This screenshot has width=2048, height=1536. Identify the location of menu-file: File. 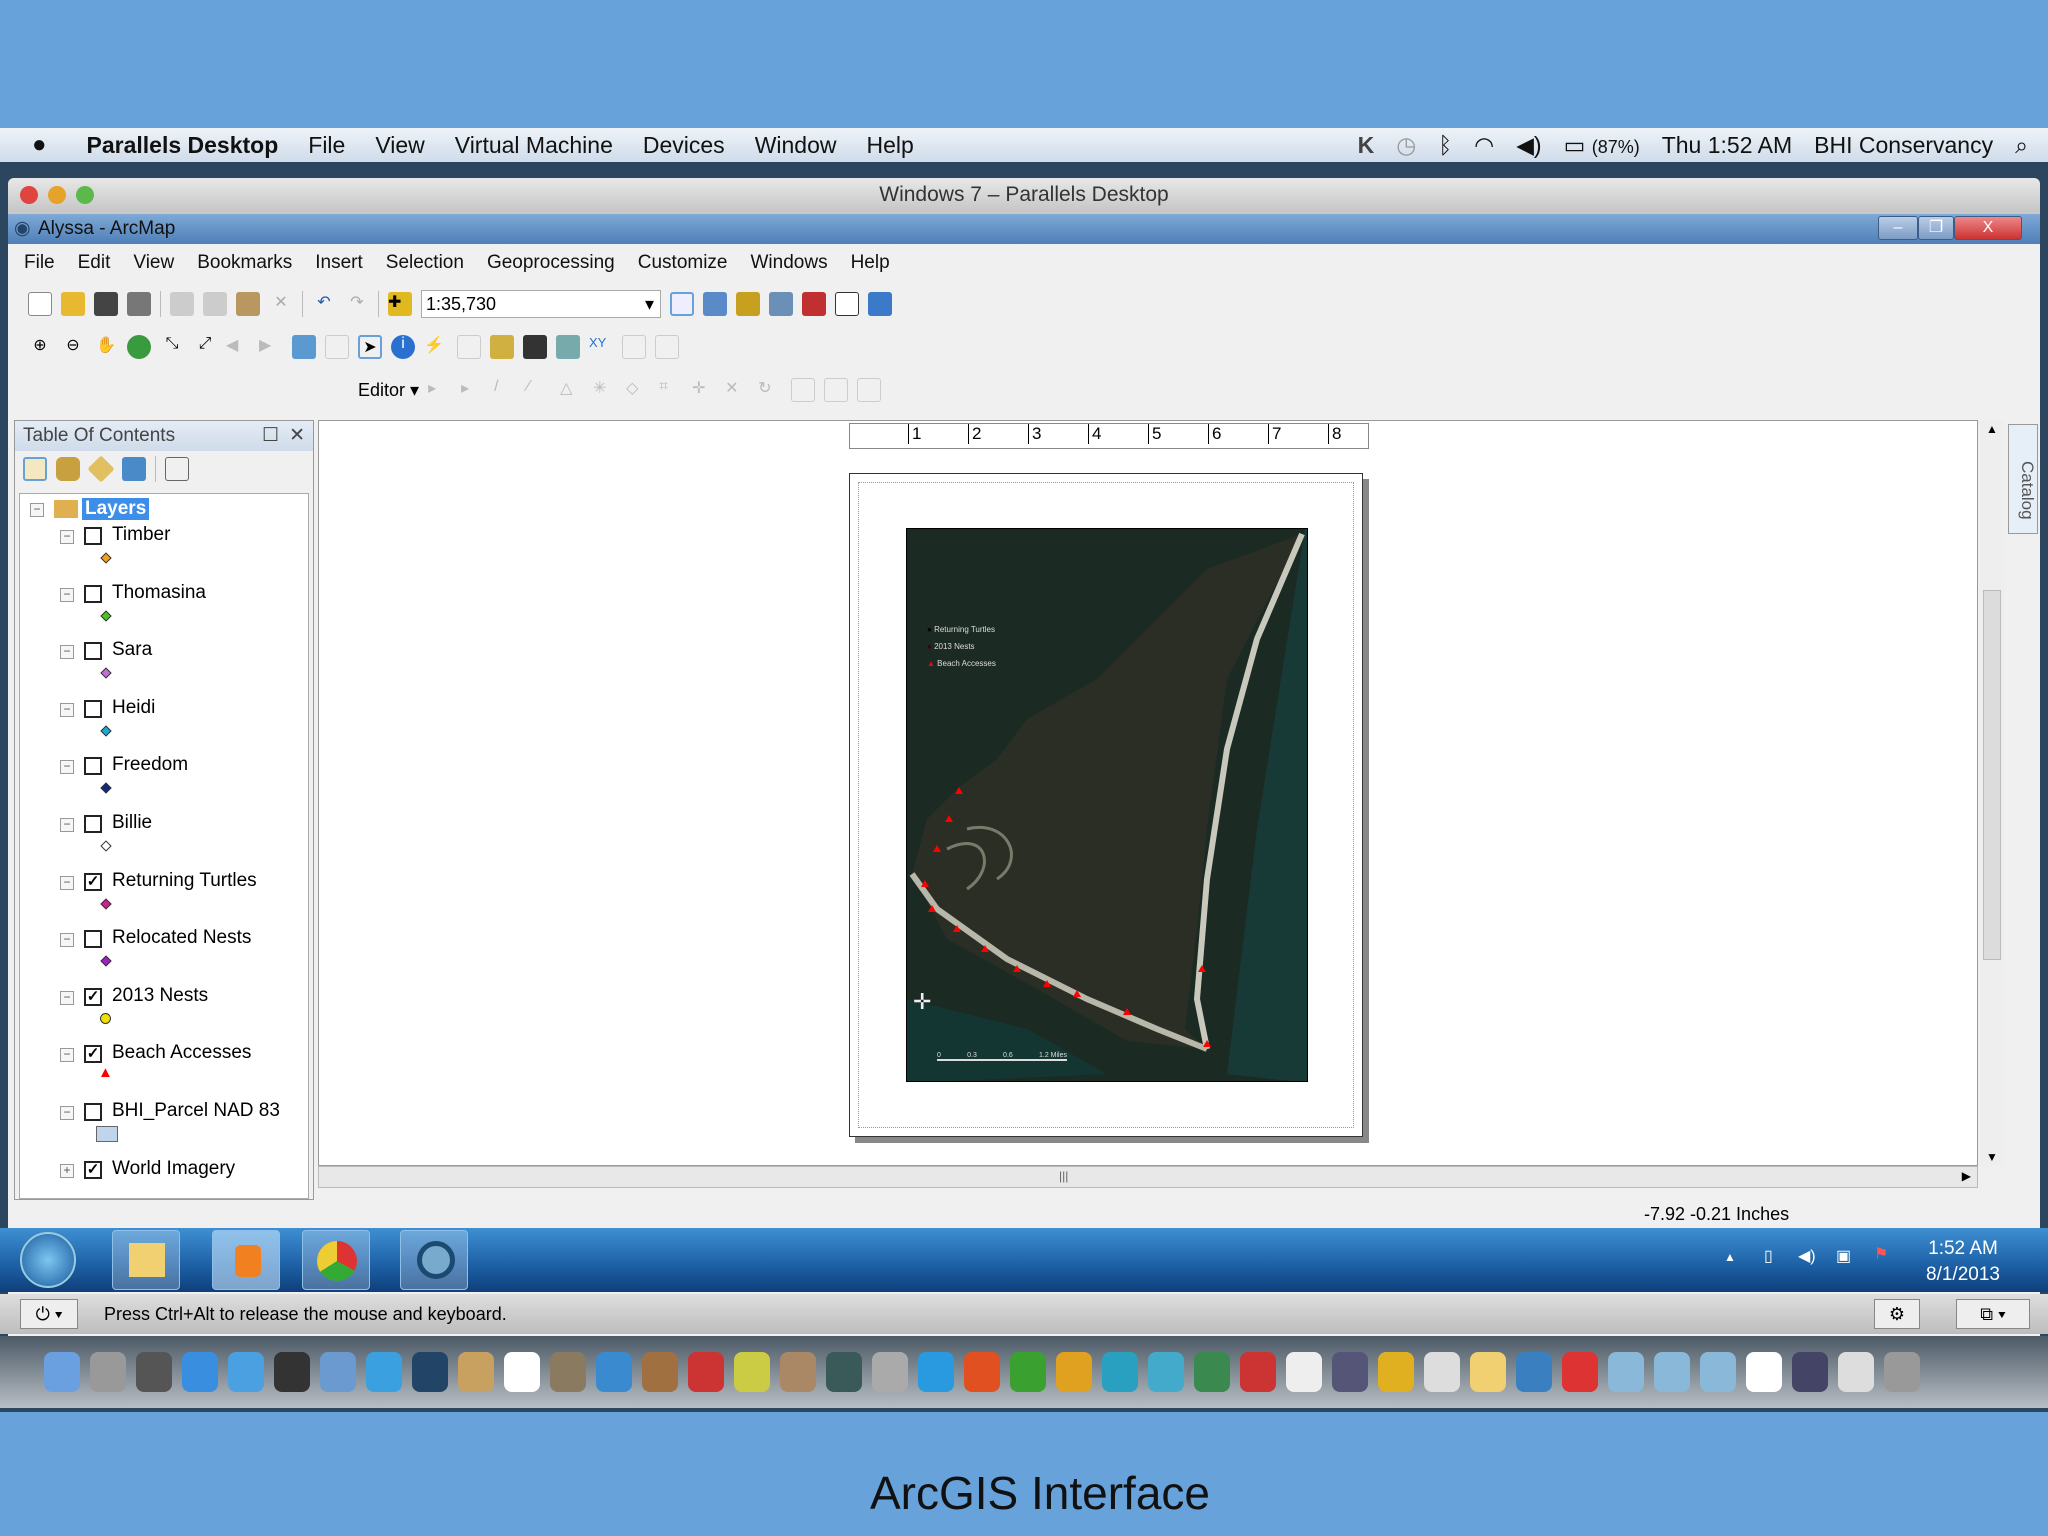
(39, 267).